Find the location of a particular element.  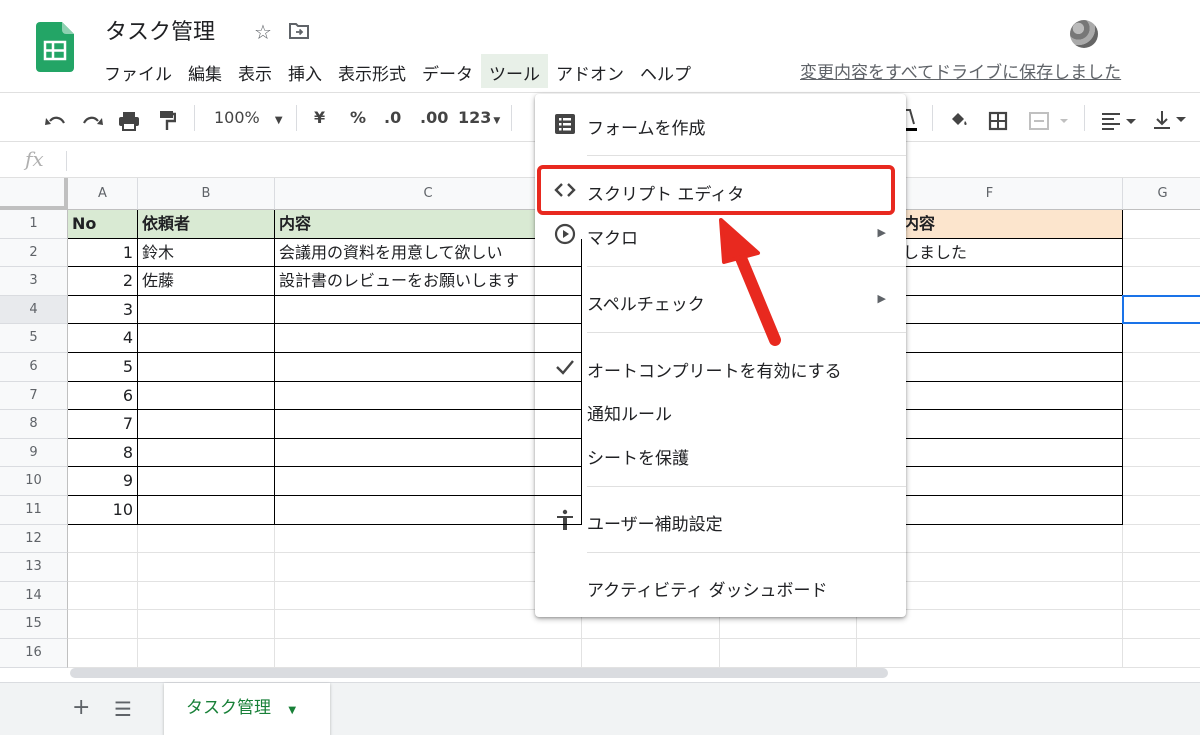

menu-edit: 編集 is located at coordinates (205, 71).